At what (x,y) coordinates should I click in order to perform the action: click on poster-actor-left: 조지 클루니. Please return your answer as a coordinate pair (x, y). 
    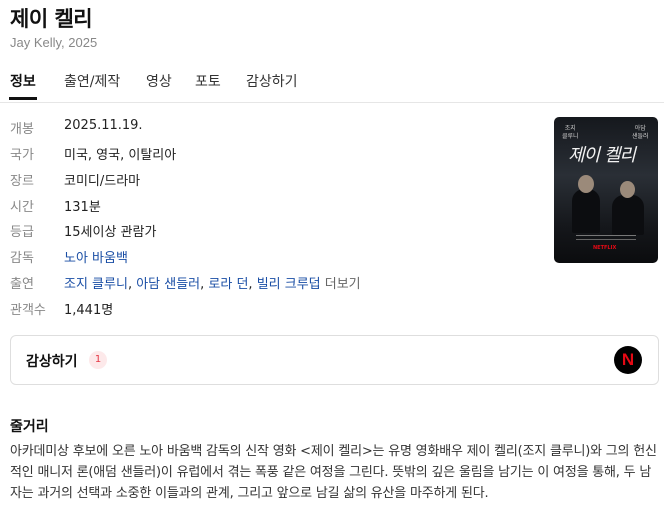
    Looking at the image, I should click on (570, 132).